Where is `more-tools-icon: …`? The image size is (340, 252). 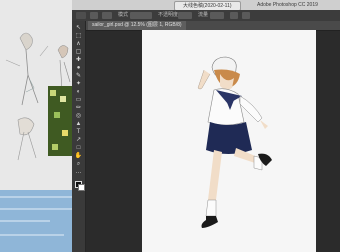
more-tools-icon: … is located at coordinates (78, 172).